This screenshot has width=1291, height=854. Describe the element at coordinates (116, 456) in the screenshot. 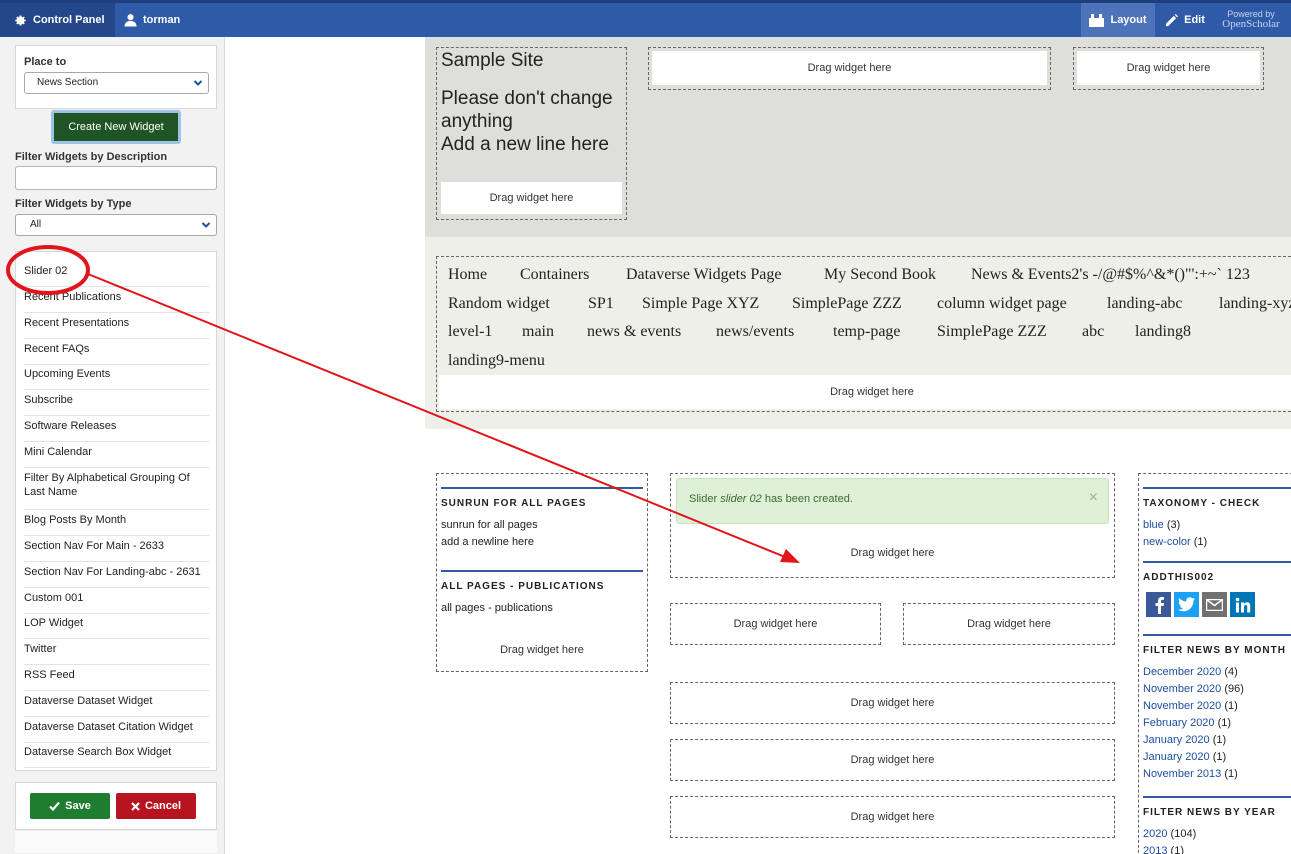

I see `widget-item: Mini Calendar` at that location.